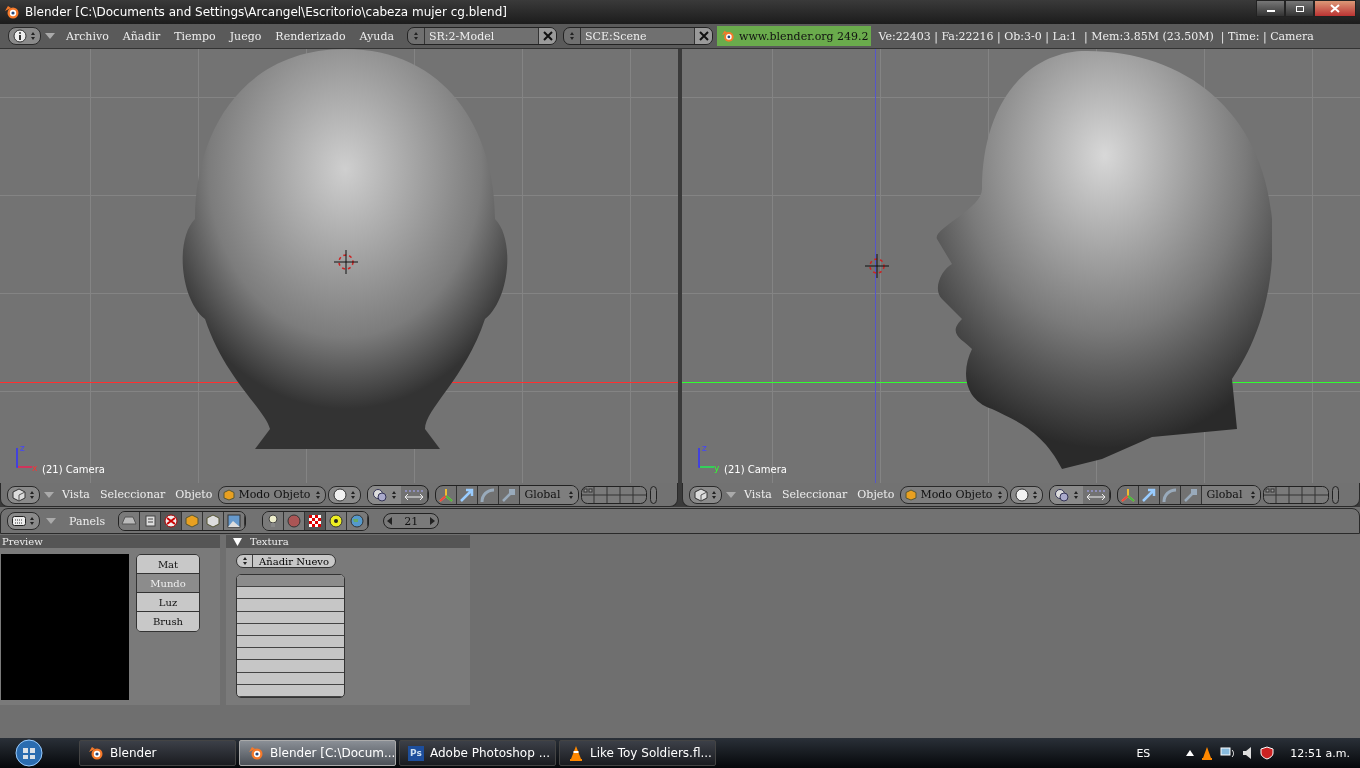 The image size is (1360, 768). What do you see at coordinates (87, 521) in the screenshot?
I see `menu-item: Panels` at bounding box center [87, 521].